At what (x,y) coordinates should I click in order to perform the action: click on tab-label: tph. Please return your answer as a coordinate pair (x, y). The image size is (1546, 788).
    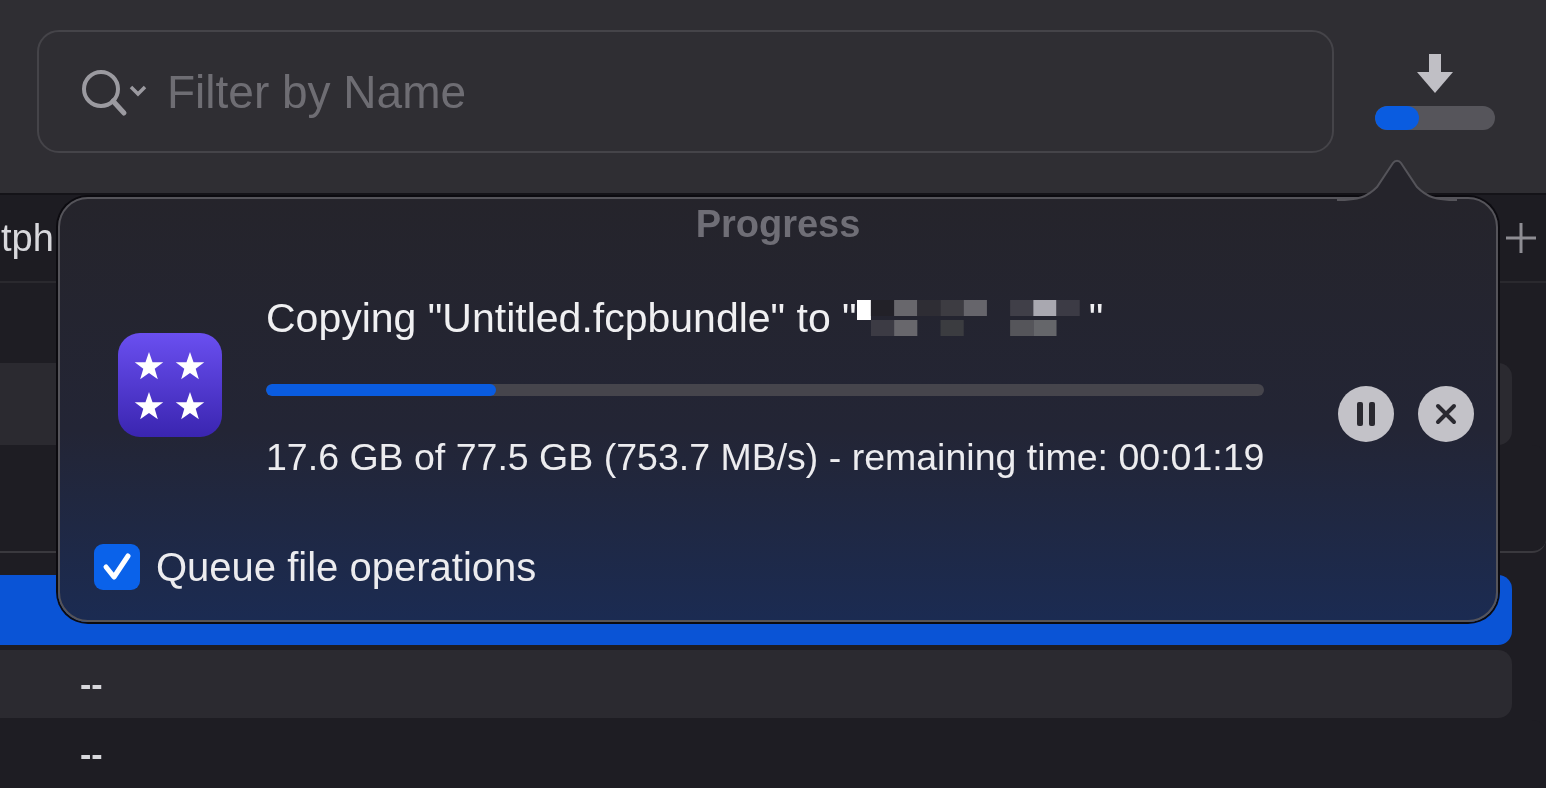
    Looking at the image, I should click on (27, 238).